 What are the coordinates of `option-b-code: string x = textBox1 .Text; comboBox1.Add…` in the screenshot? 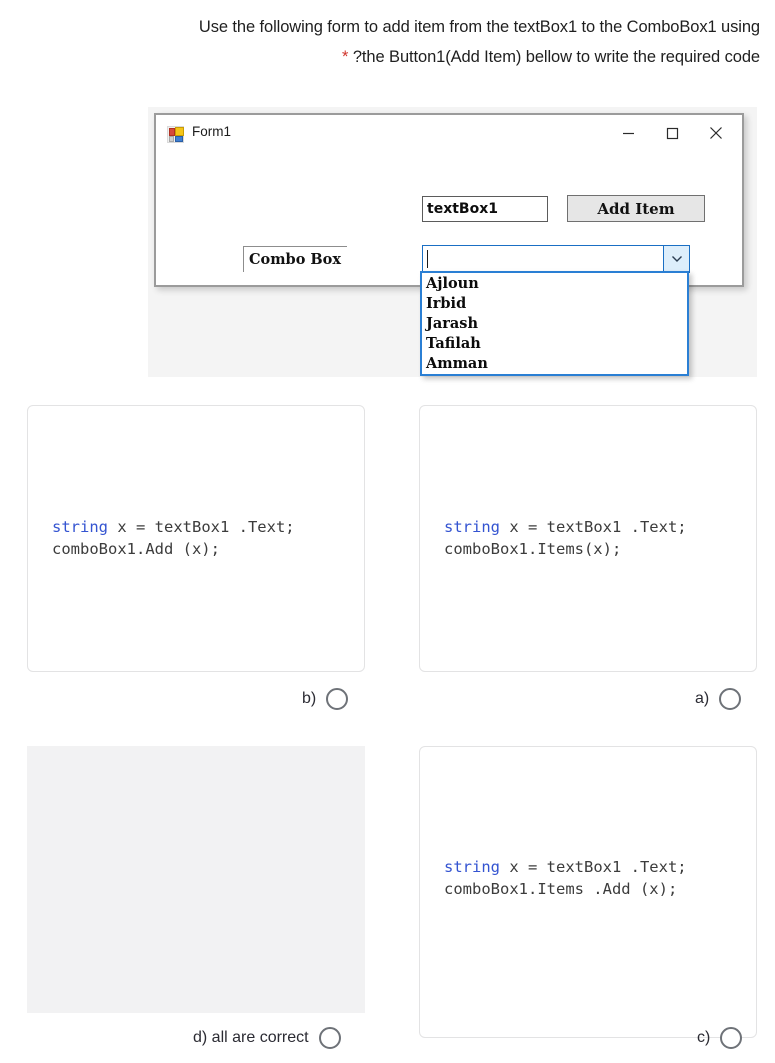 It's located at (173, 538).